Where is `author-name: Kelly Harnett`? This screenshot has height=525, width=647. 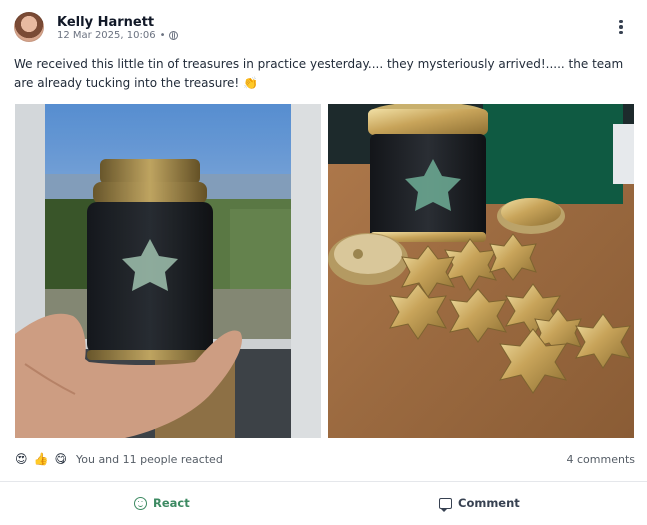
author-name: Kelly Harnett is located at coordinates (105, 22).